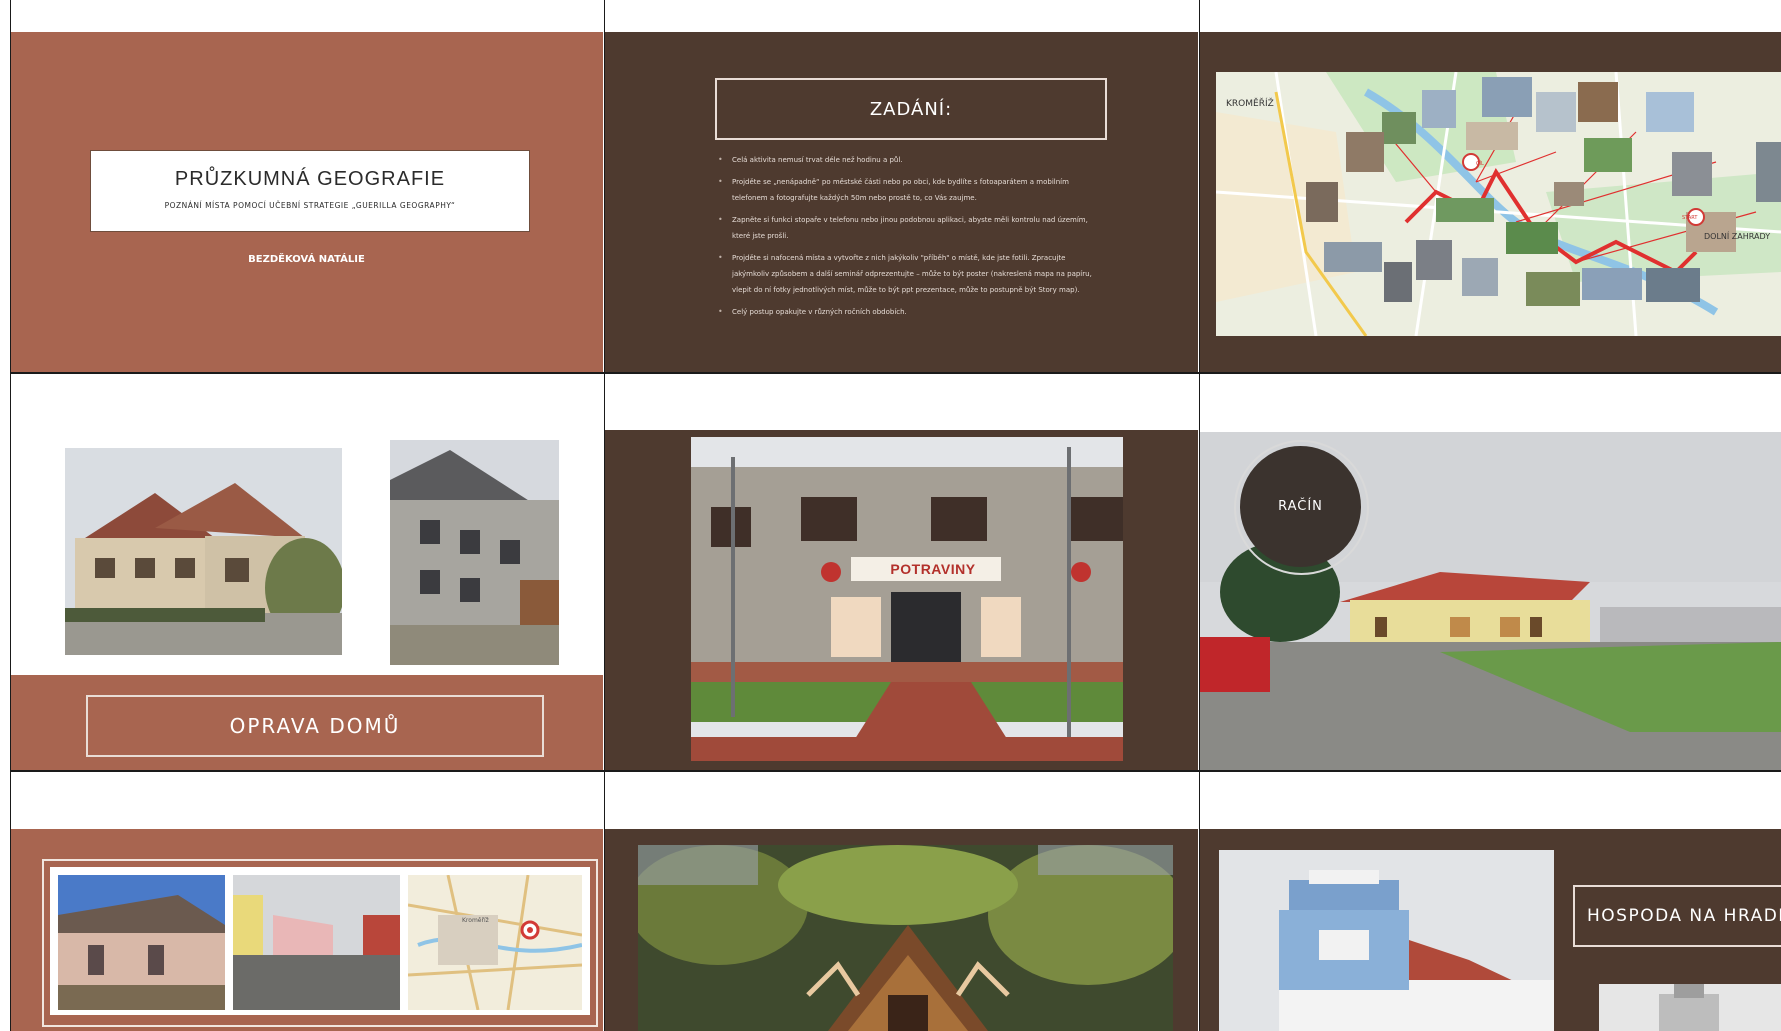  What do you see at coordinates (495, 942) in the screenshot?
I see `collage-map` at bounding box center [495, 942].